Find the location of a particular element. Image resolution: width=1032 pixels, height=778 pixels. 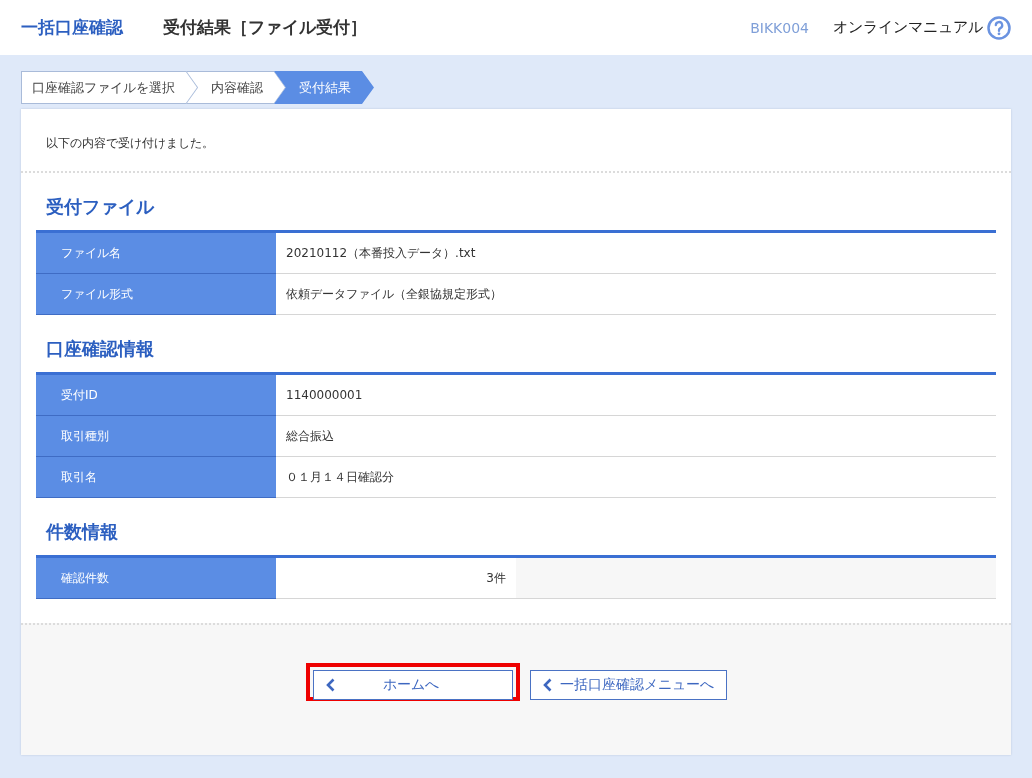

field-label: ファイル名 is located at coordinates (156, 253).